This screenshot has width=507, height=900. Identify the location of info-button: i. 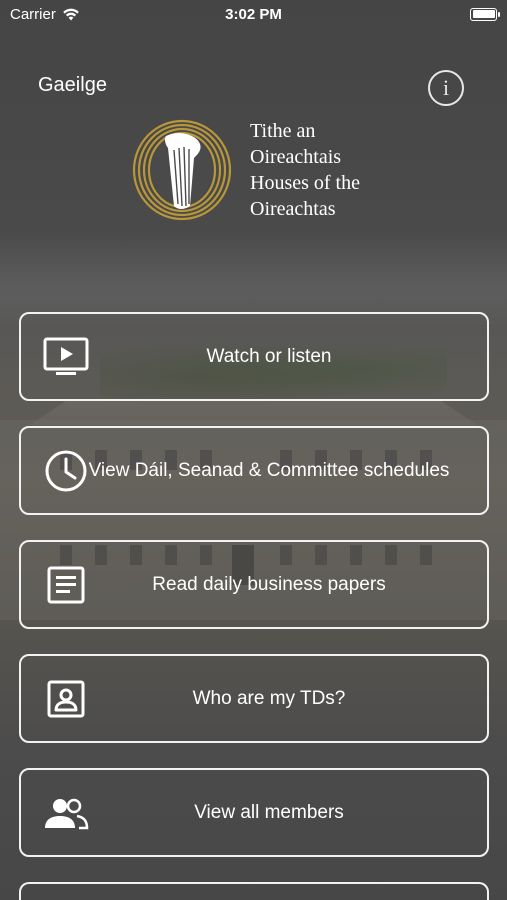
(446, 88).